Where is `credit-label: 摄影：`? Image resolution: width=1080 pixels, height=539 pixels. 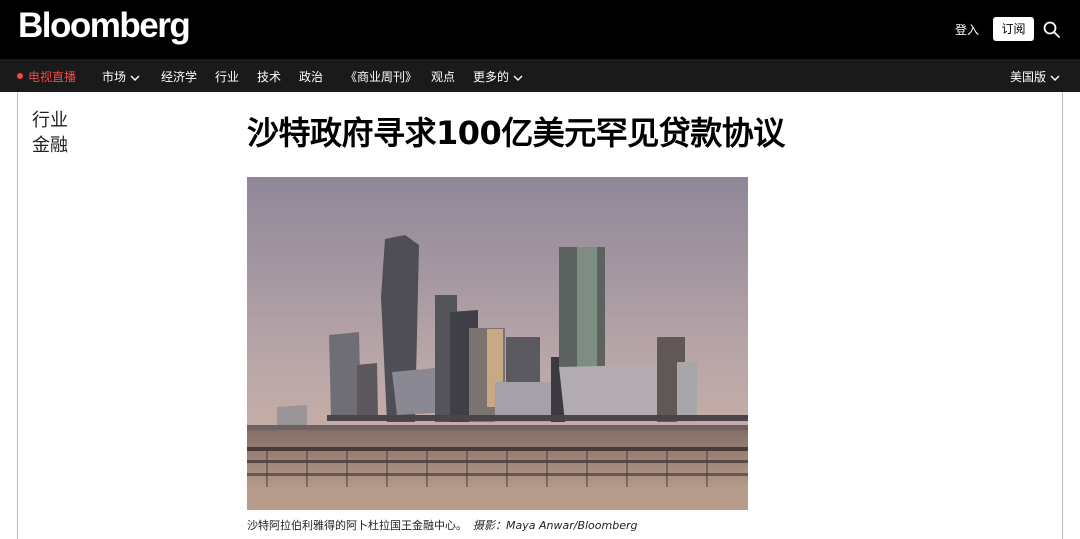 credit-label: 摄影： is located at coordinates (489, 525).